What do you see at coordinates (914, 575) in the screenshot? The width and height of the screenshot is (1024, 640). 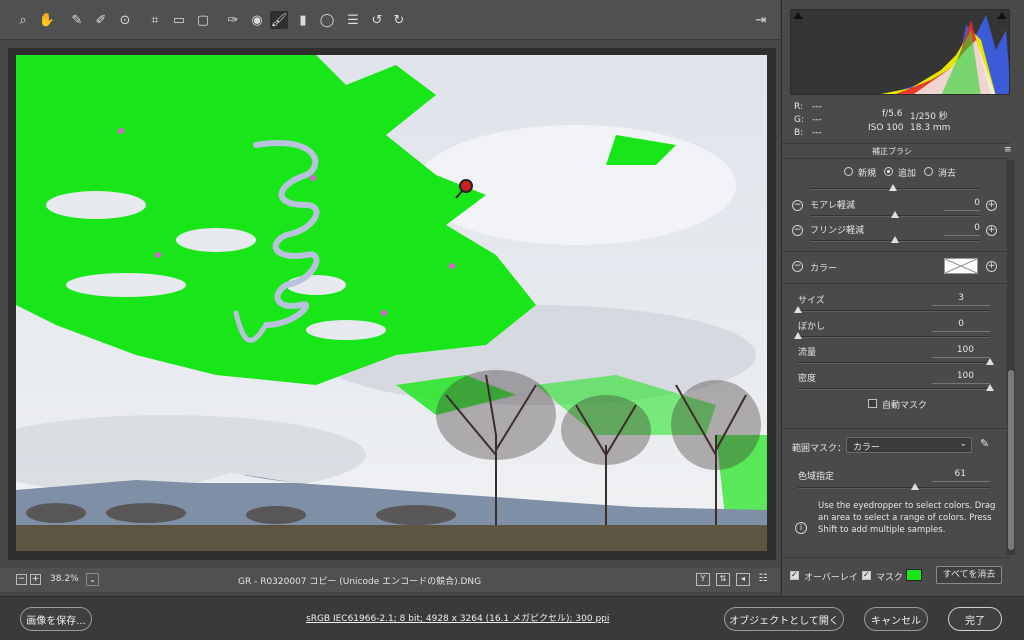 I see `mask-color-swatch` at bounding box center [914, 575].